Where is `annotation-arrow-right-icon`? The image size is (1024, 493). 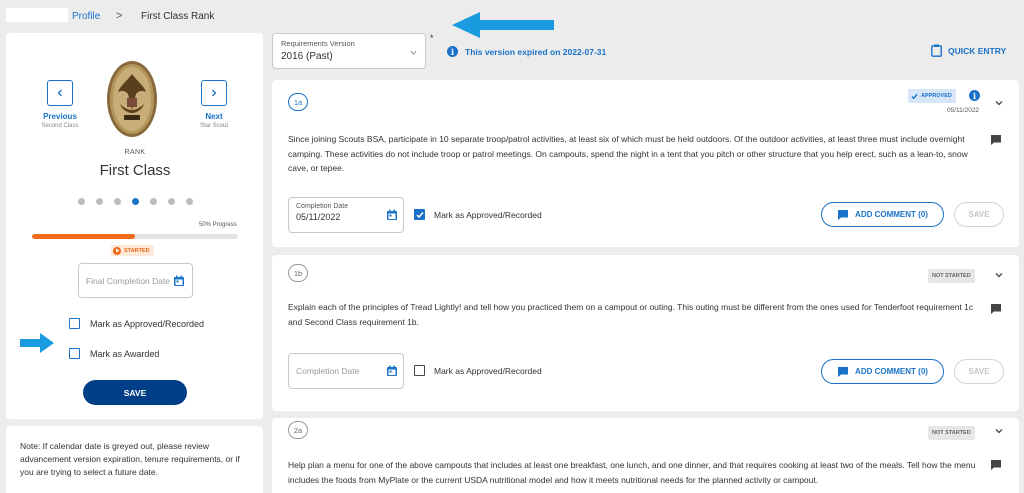 annotation-arrow-right-icon is located at coordinates (37, 343).